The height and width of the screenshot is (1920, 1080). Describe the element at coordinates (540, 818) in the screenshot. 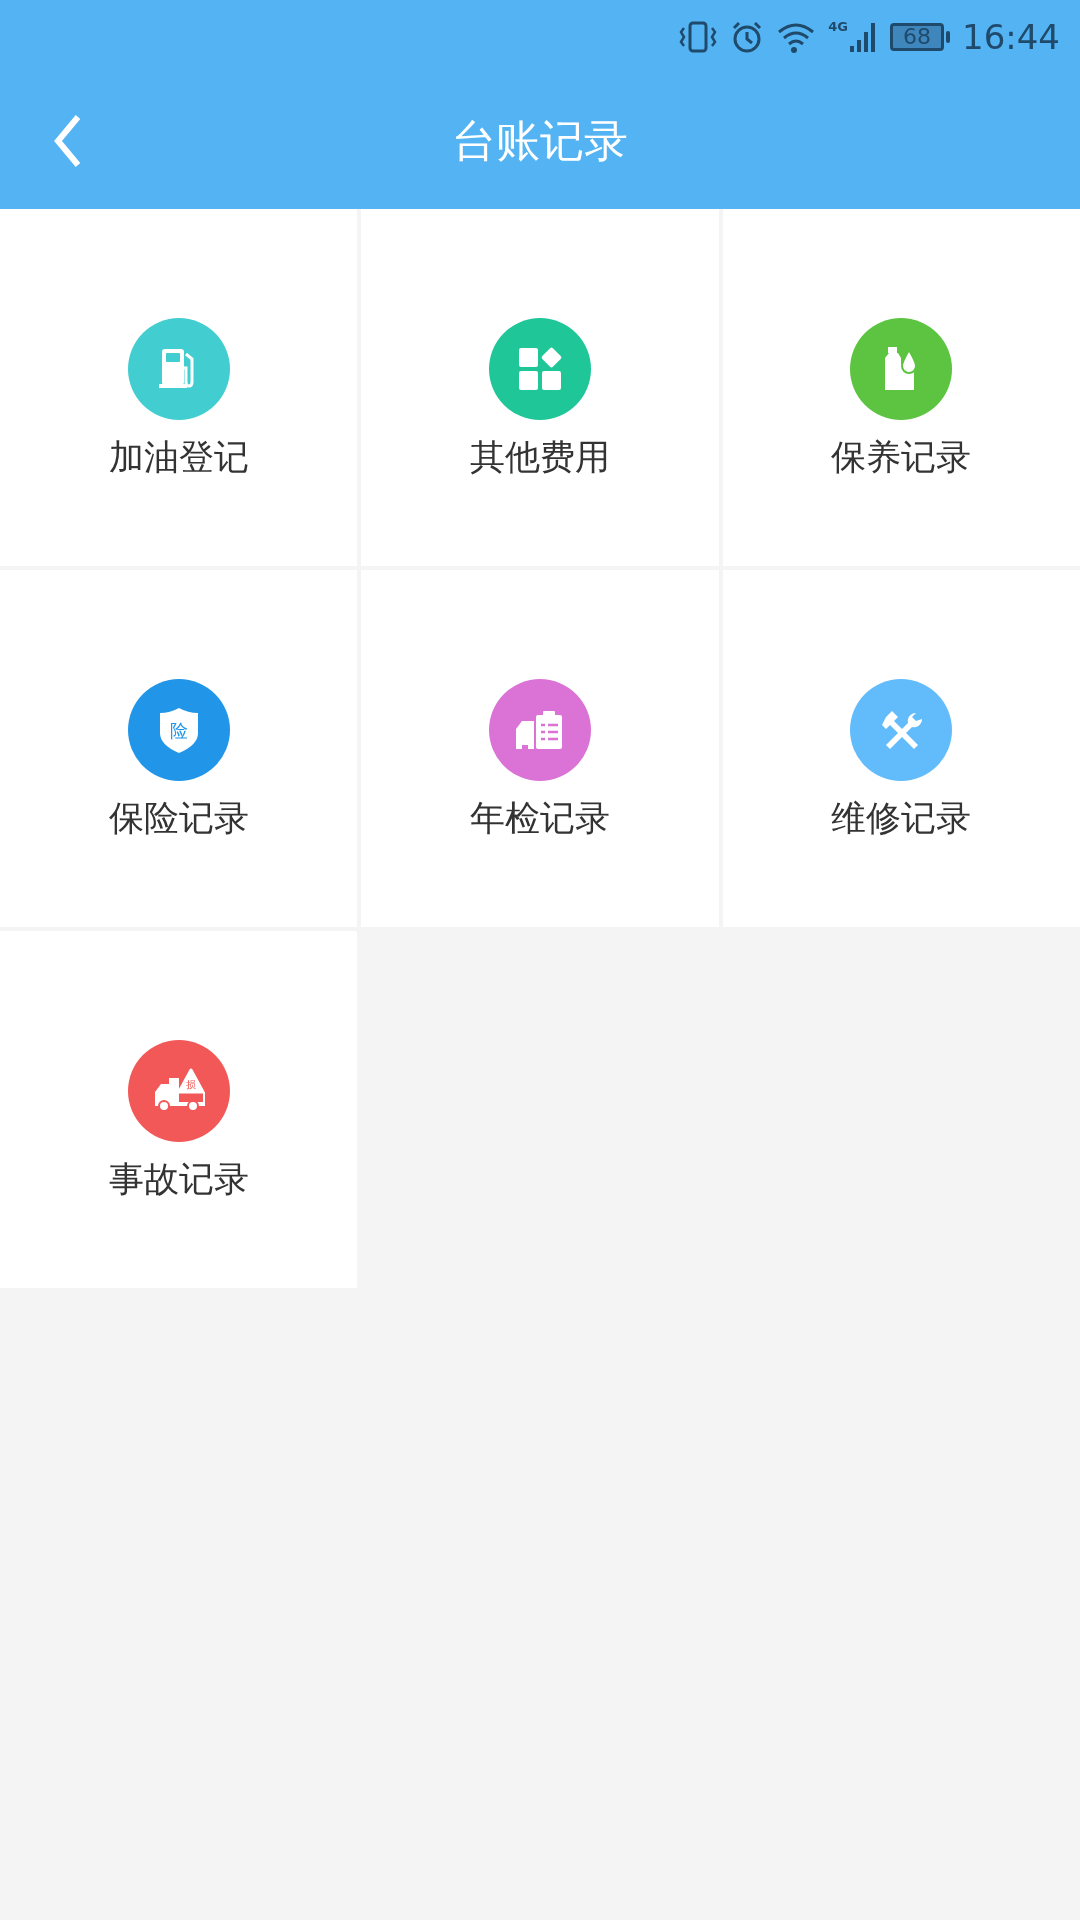

I see `tile-label: 年检记录` at that location.